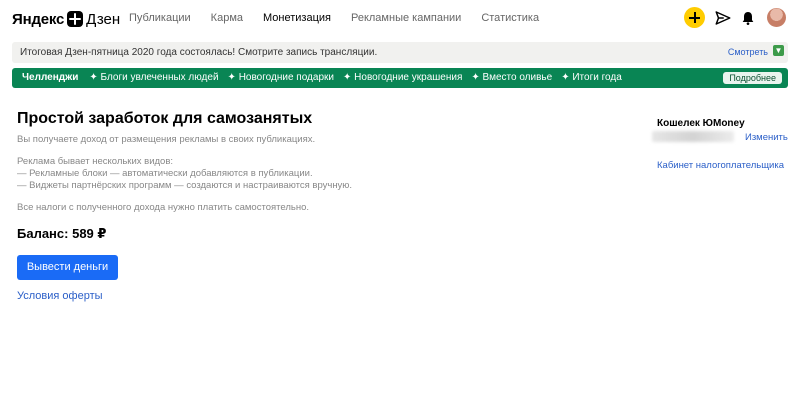 The height and width of the screenshot is (404, 800). I want to click on watch-link: Смотреть, so click(748, 52).